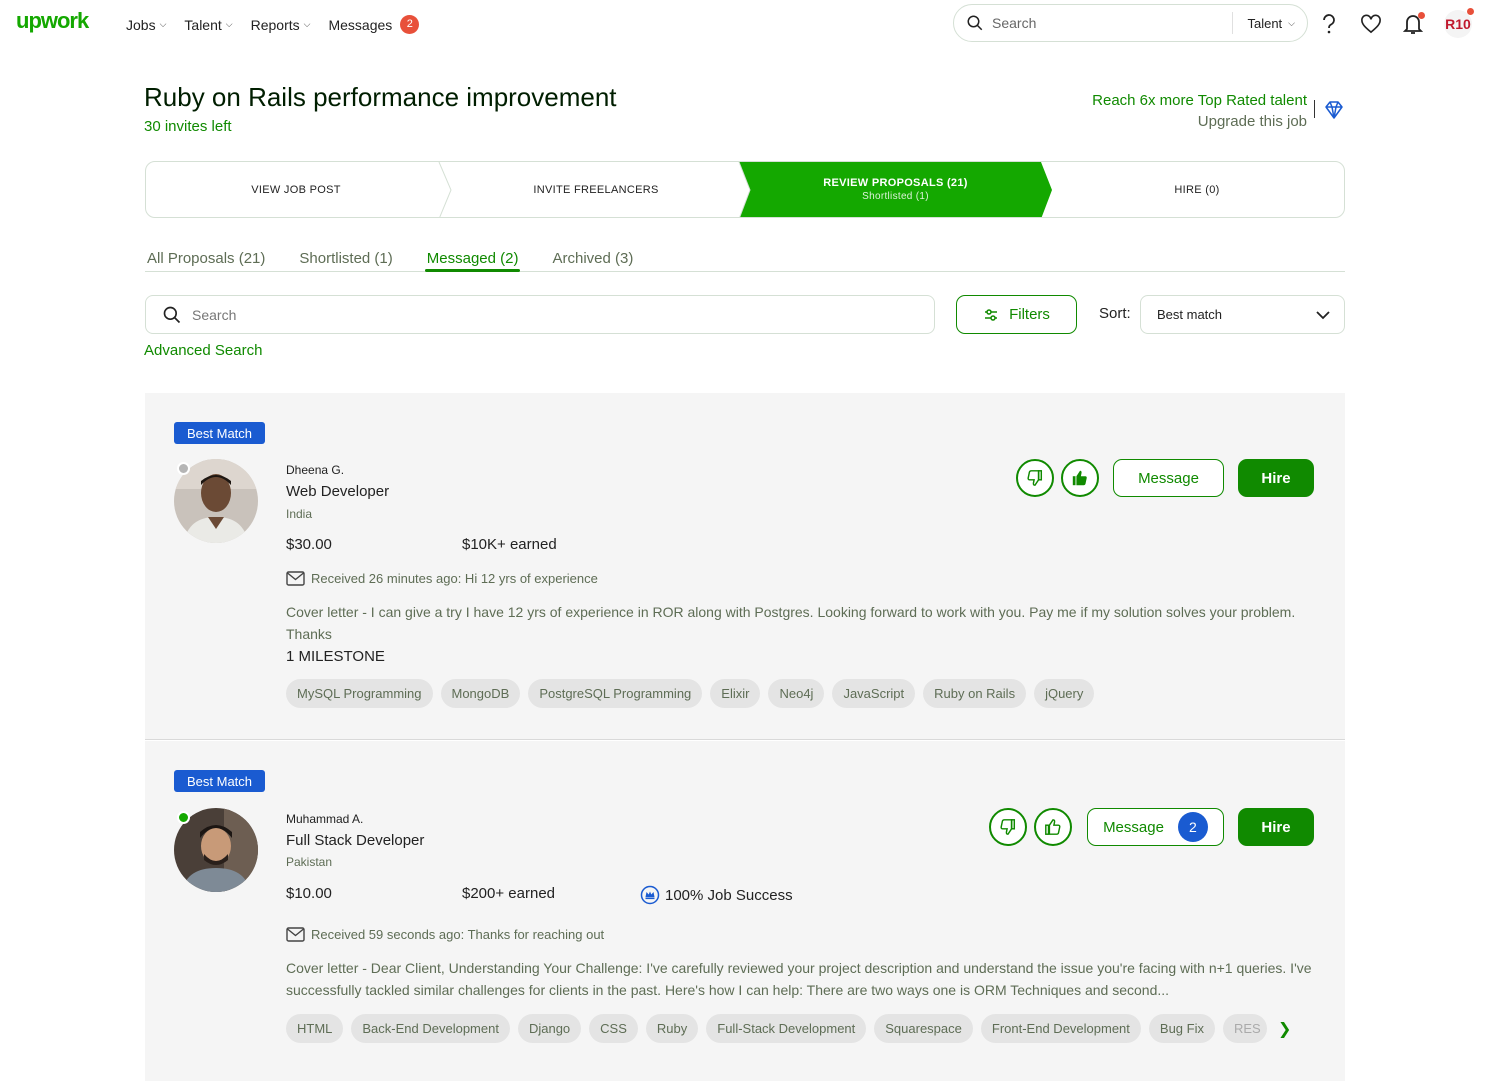  I want to click on step-review-proposals: REVIEW PROPOSALS (21) Shortlisted (1), so click(895, 189).